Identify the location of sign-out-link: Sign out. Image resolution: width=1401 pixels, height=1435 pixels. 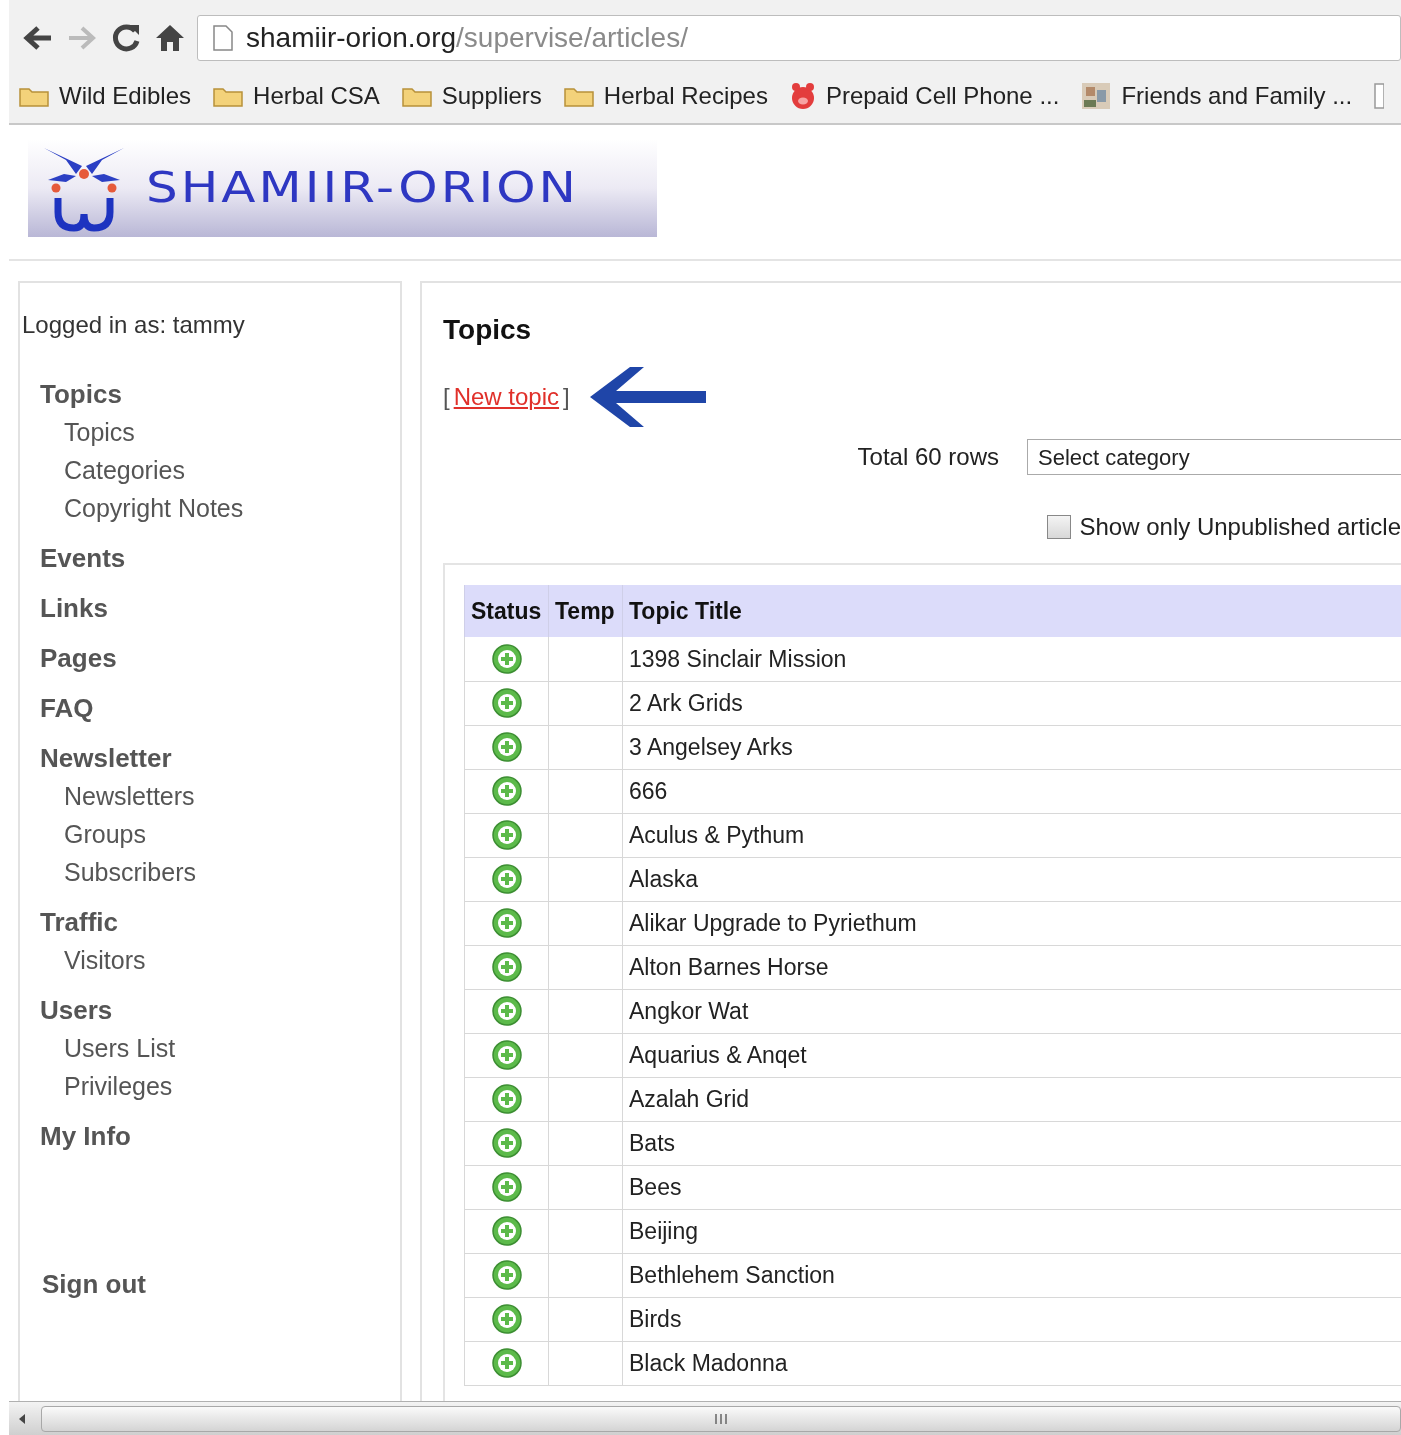
(94, 1284).